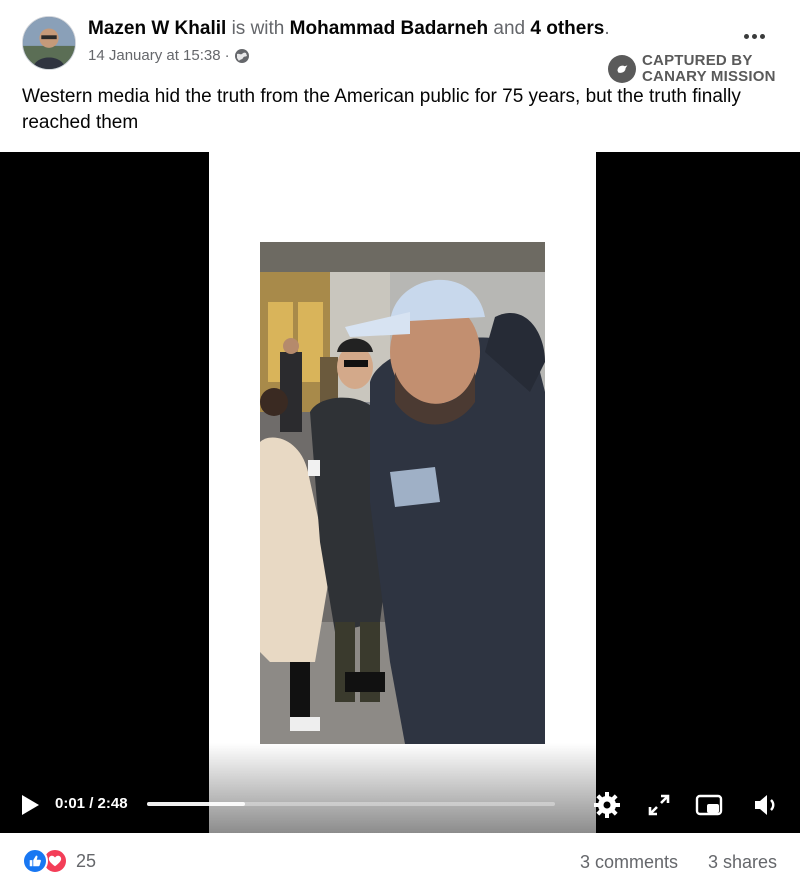 The width and height of the screenshot is (800, 882). I want to click on reaction-count: 25, so click(86, 860).